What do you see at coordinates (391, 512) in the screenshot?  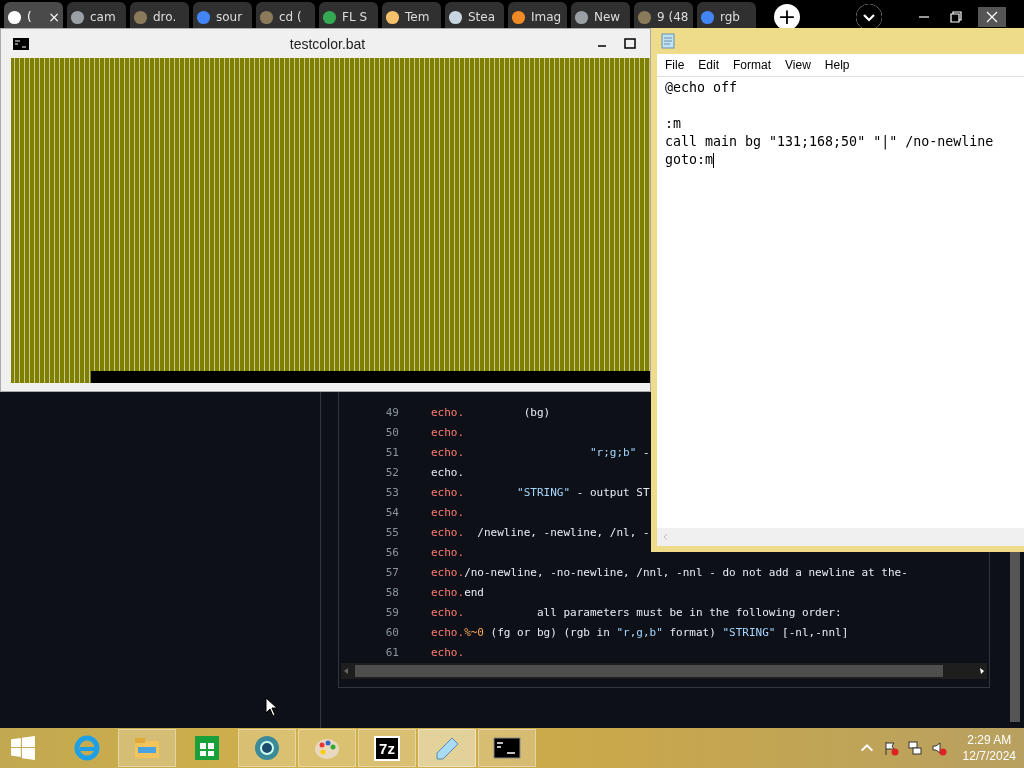 I see `line-number: 54` at bounding box center [391, 512].